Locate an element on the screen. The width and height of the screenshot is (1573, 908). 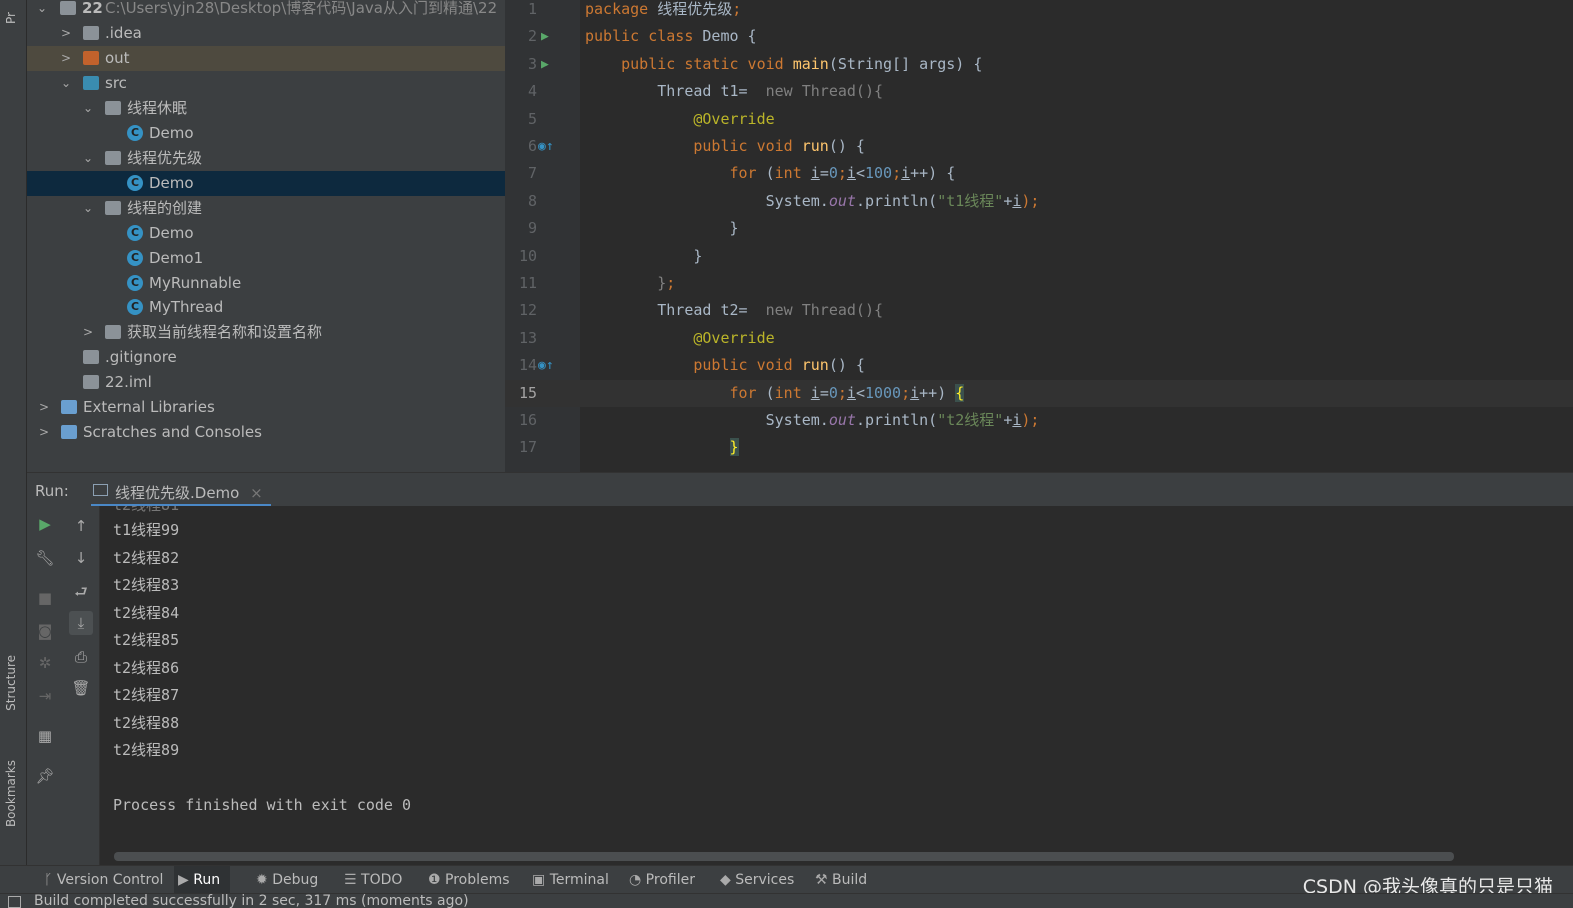
run-tab: 线程优先级.Demo × is located at coordinates (181, 490).